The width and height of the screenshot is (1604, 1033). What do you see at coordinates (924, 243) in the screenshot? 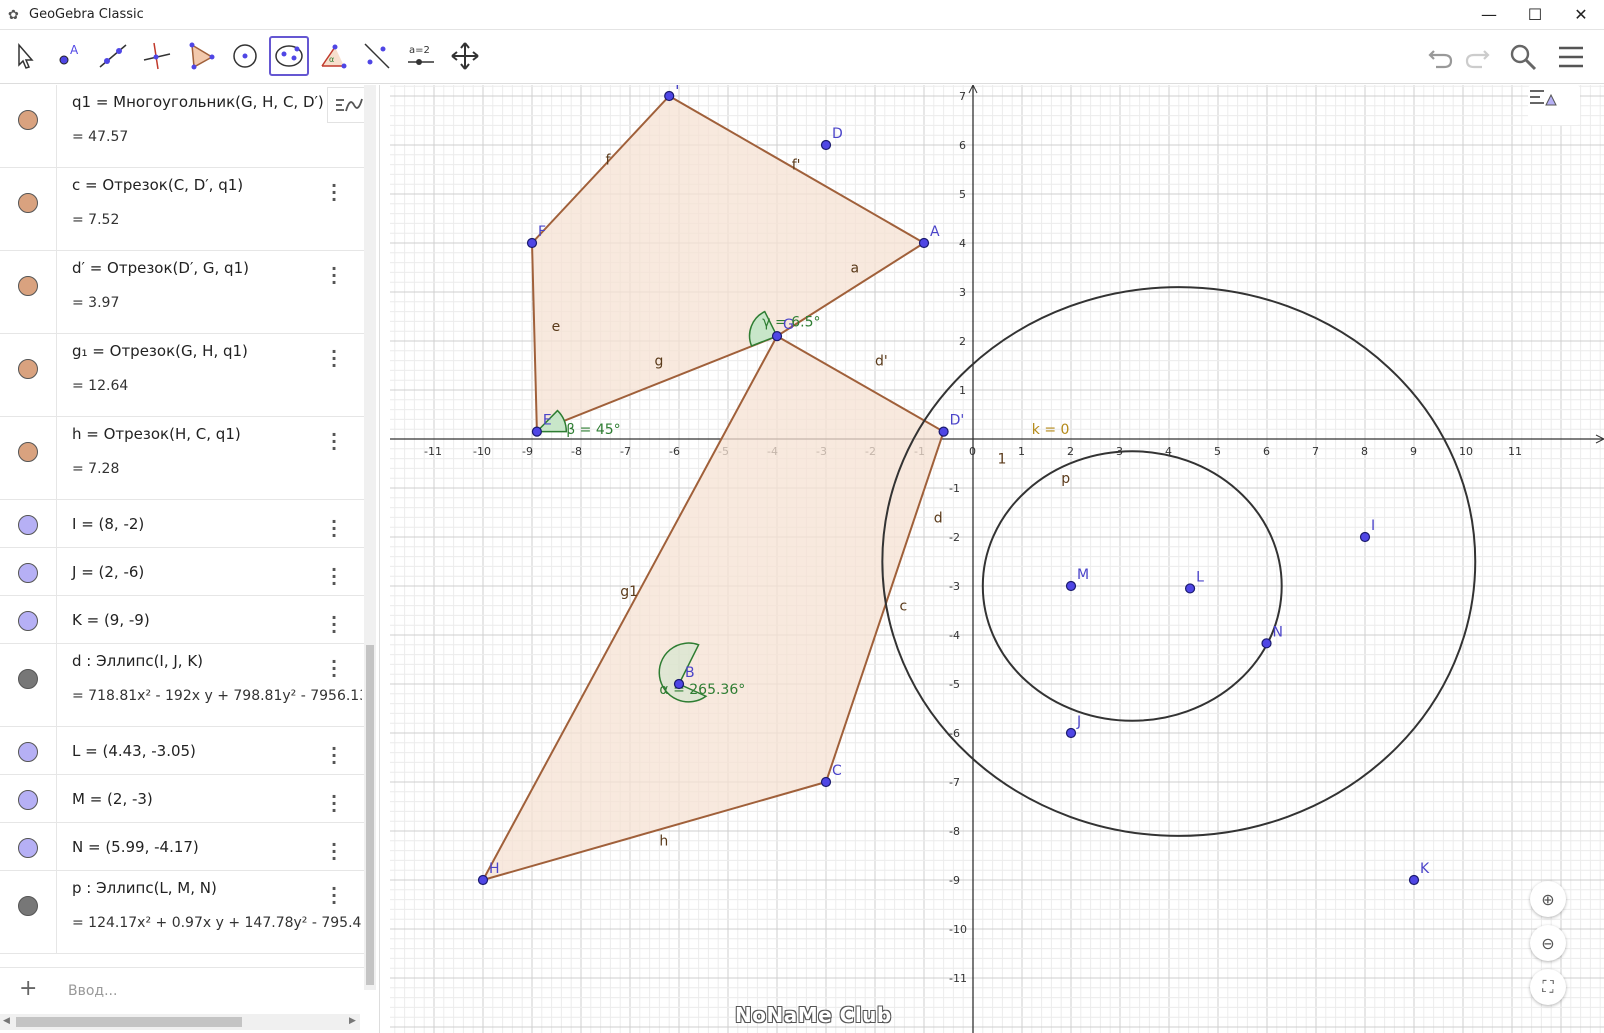
I see `point-a` at bounding box center [924, 243].